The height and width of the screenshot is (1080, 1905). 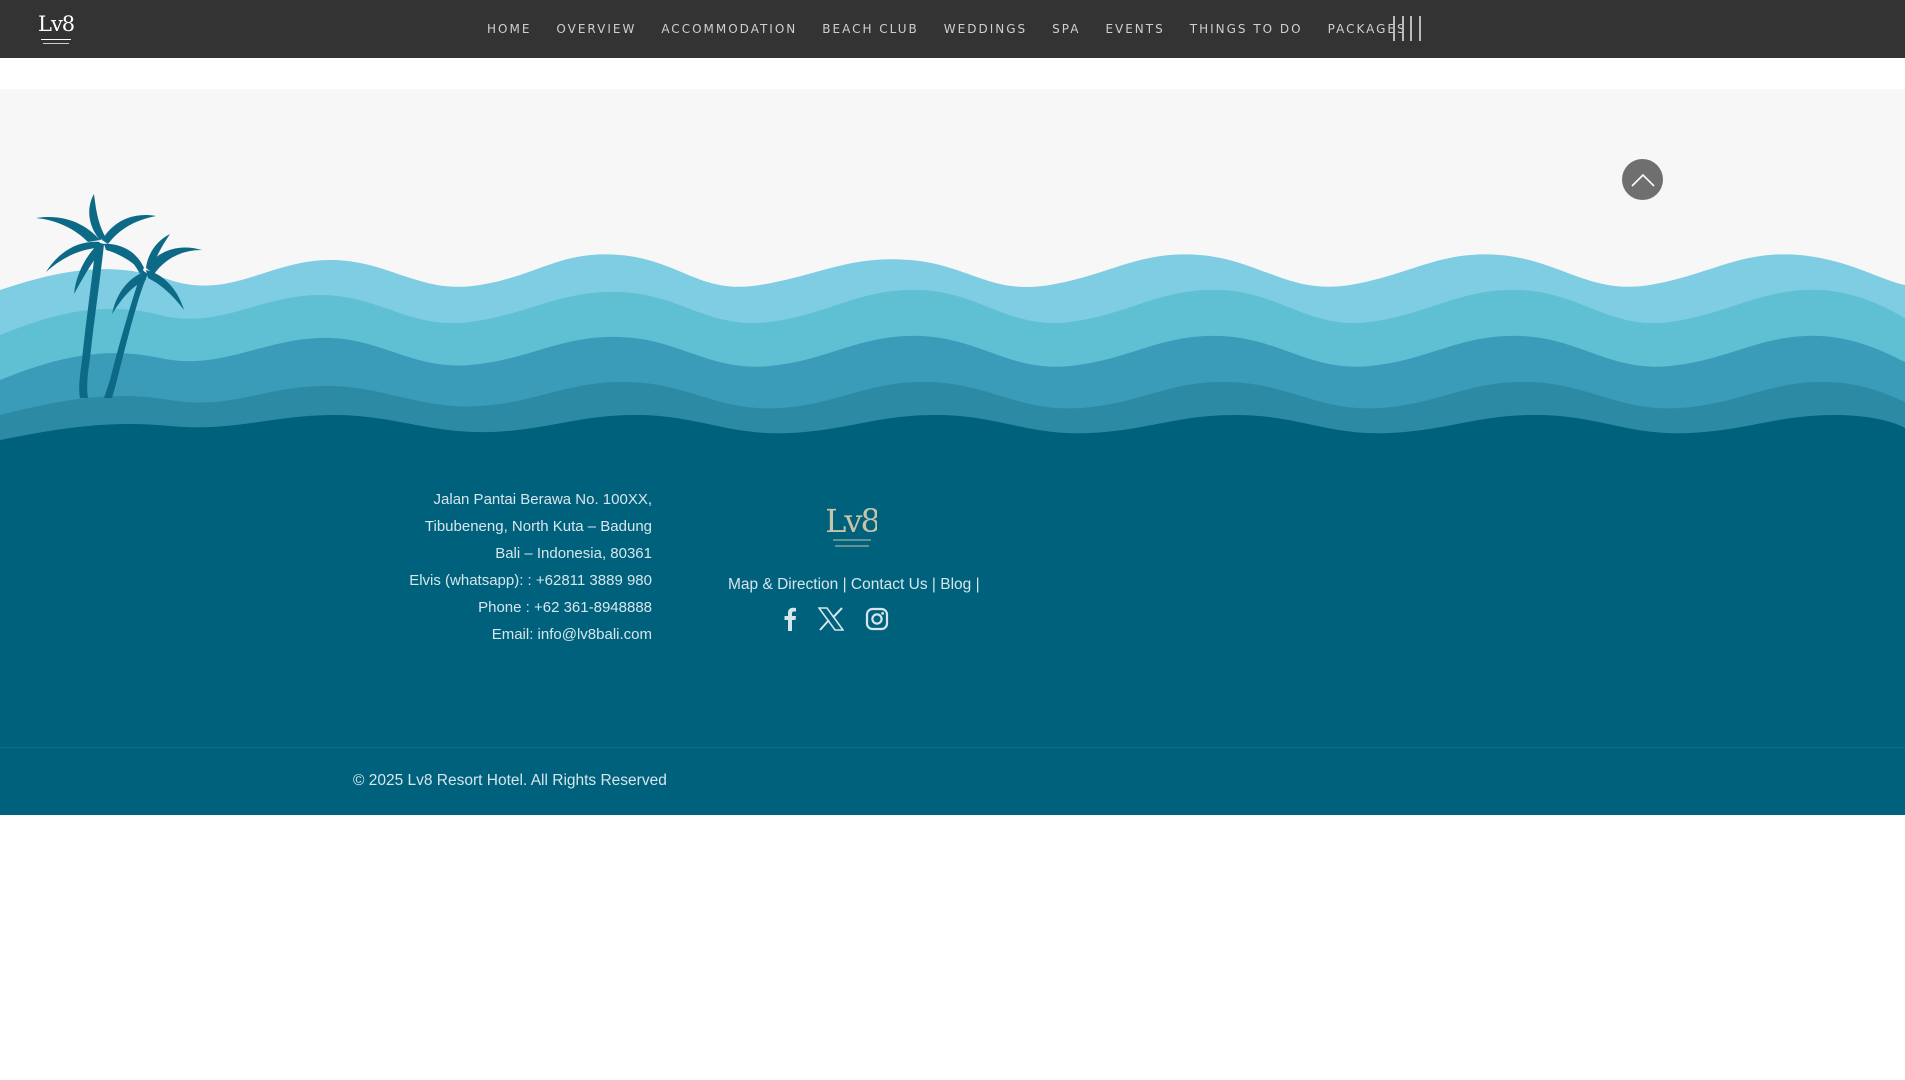 I want to click on nav-item-accommodation: ACCOMMODATION, so click(x=729, y=29).